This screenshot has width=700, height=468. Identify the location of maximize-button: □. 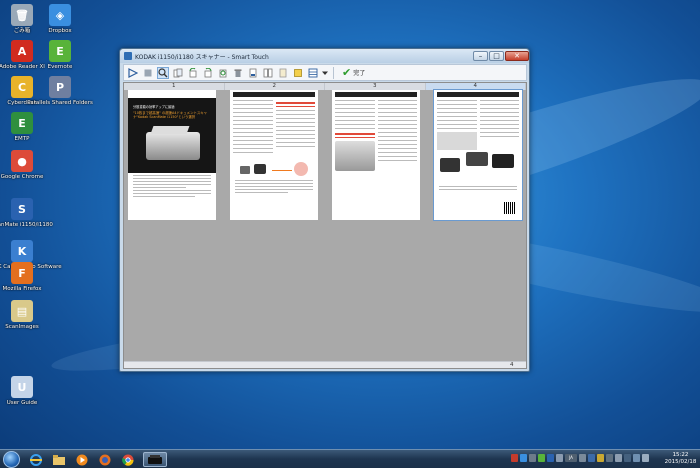
(496, 56).